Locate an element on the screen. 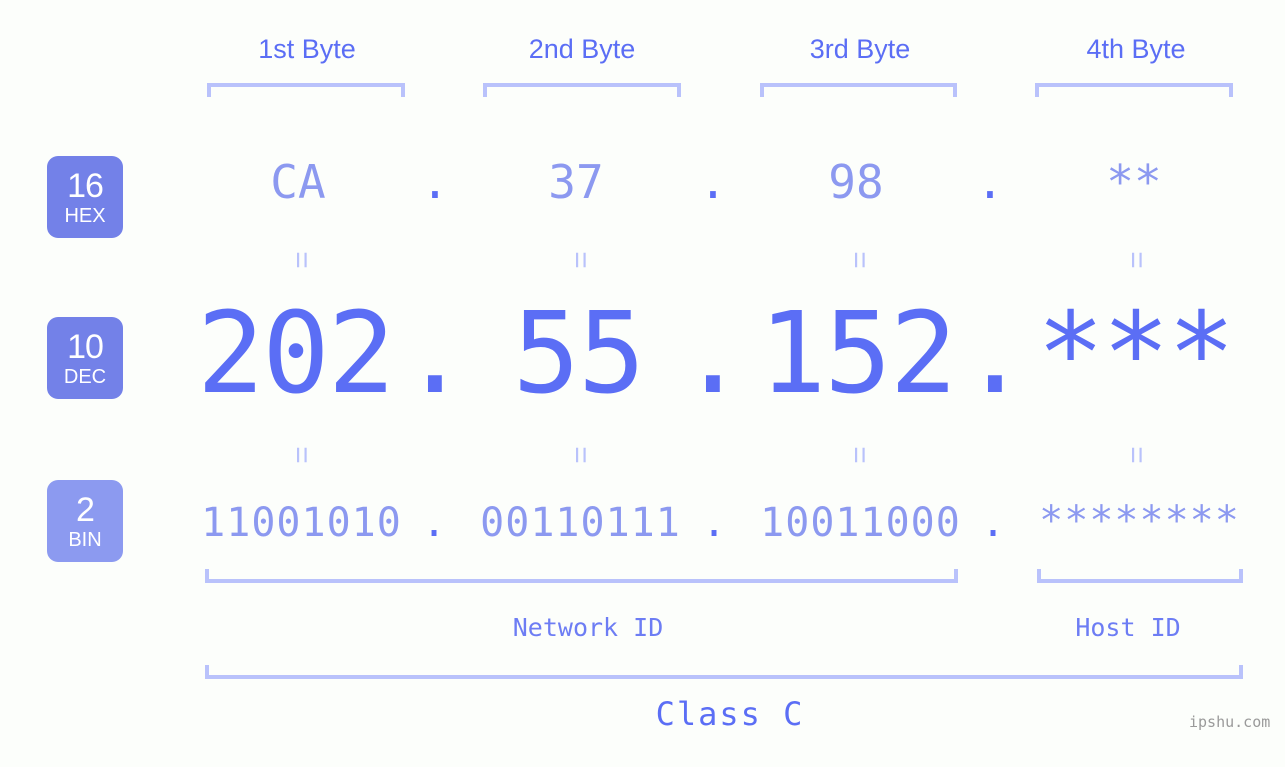 The height and width of the screenshot is (767, 1285). hex-byte-value-3: 98 is located at coordinates (856, 182).